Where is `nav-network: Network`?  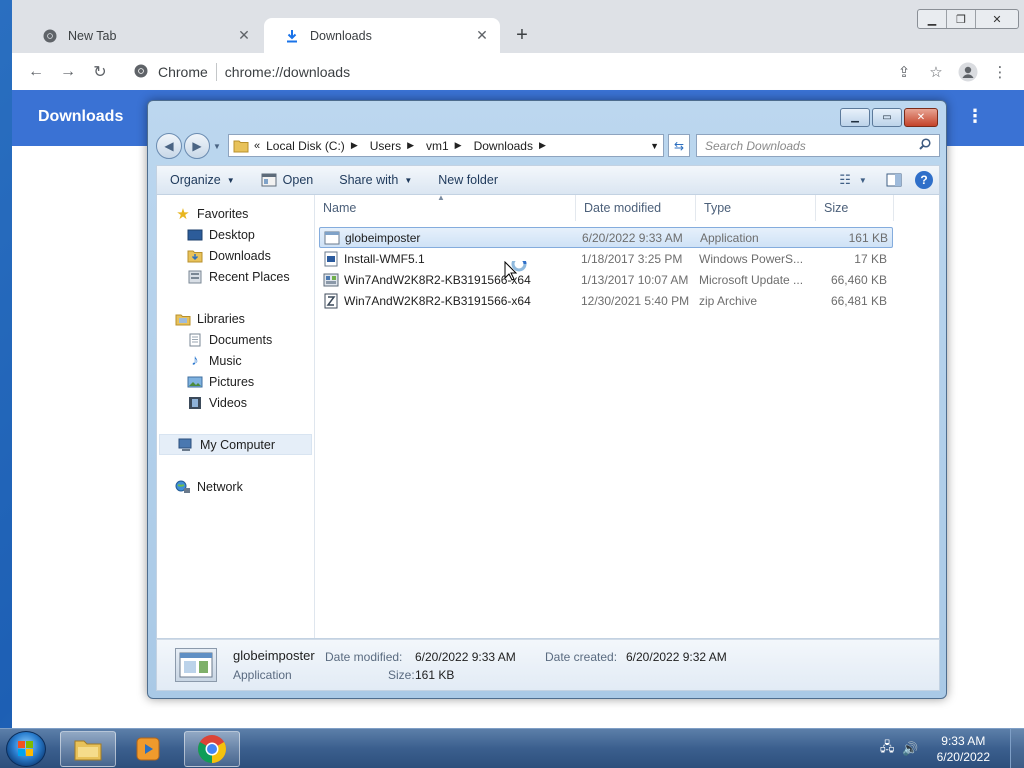
nav-network: Network is located at coordinates (235, 486).